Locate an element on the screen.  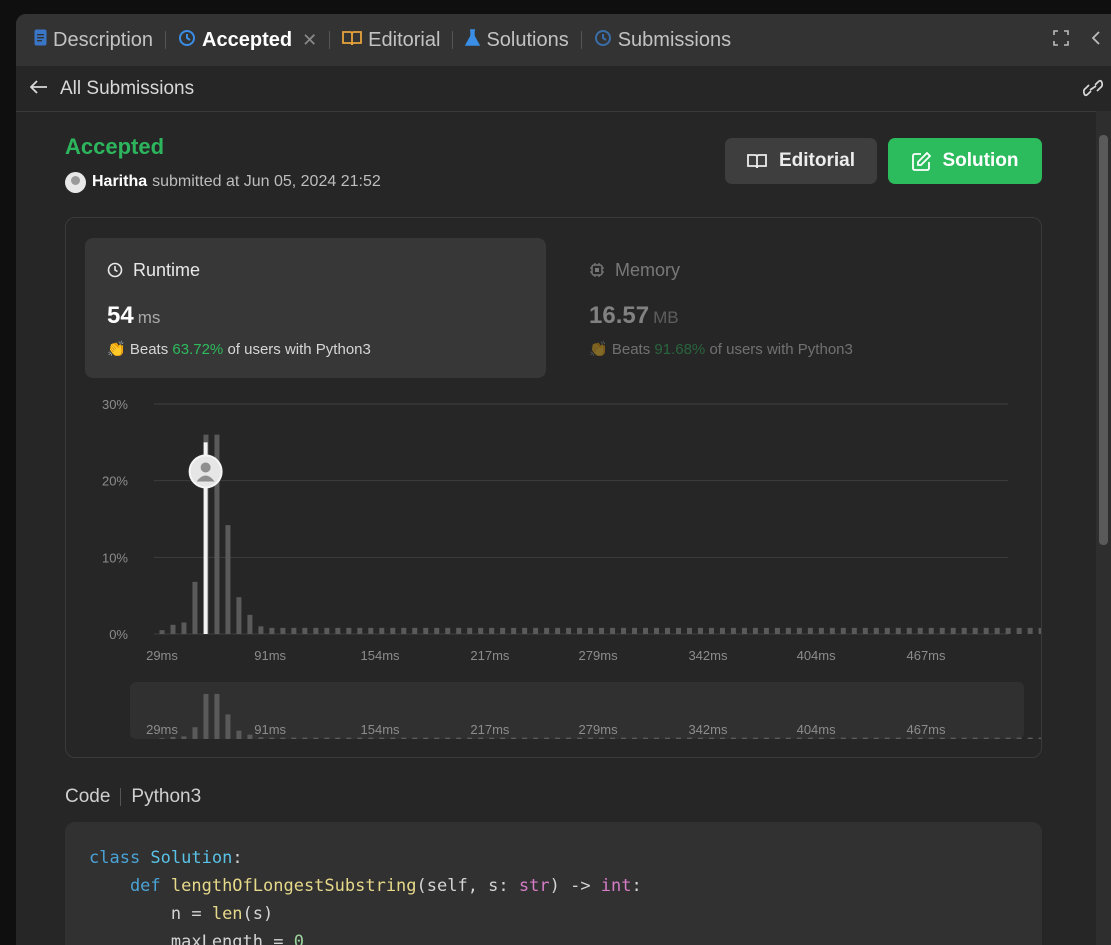
y-tick-label: 30% is located at coordinates (115, 404).